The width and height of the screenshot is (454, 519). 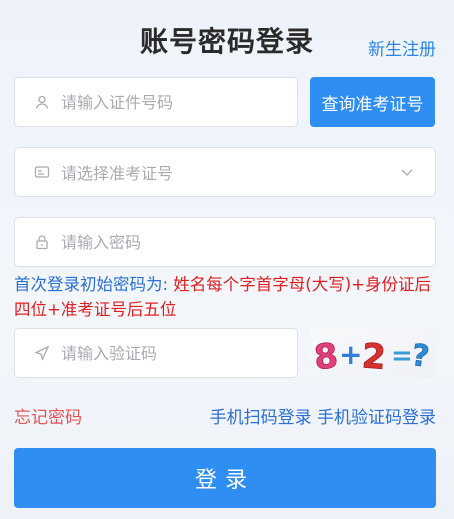 I want to click on captcha-field, so click(x=156, y=353).